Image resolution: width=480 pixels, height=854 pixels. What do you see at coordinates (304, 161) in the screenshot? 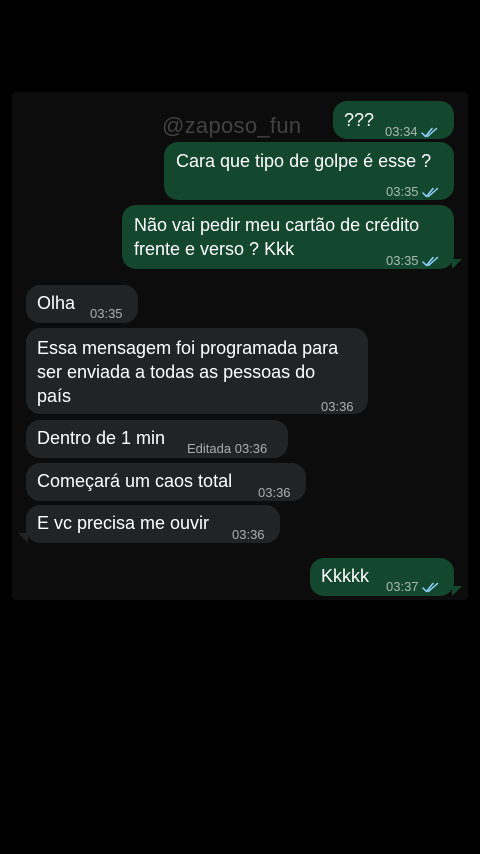
I see `message-text: Cara que tipo de golpe é esse ?` at bounding box center [304, 161].